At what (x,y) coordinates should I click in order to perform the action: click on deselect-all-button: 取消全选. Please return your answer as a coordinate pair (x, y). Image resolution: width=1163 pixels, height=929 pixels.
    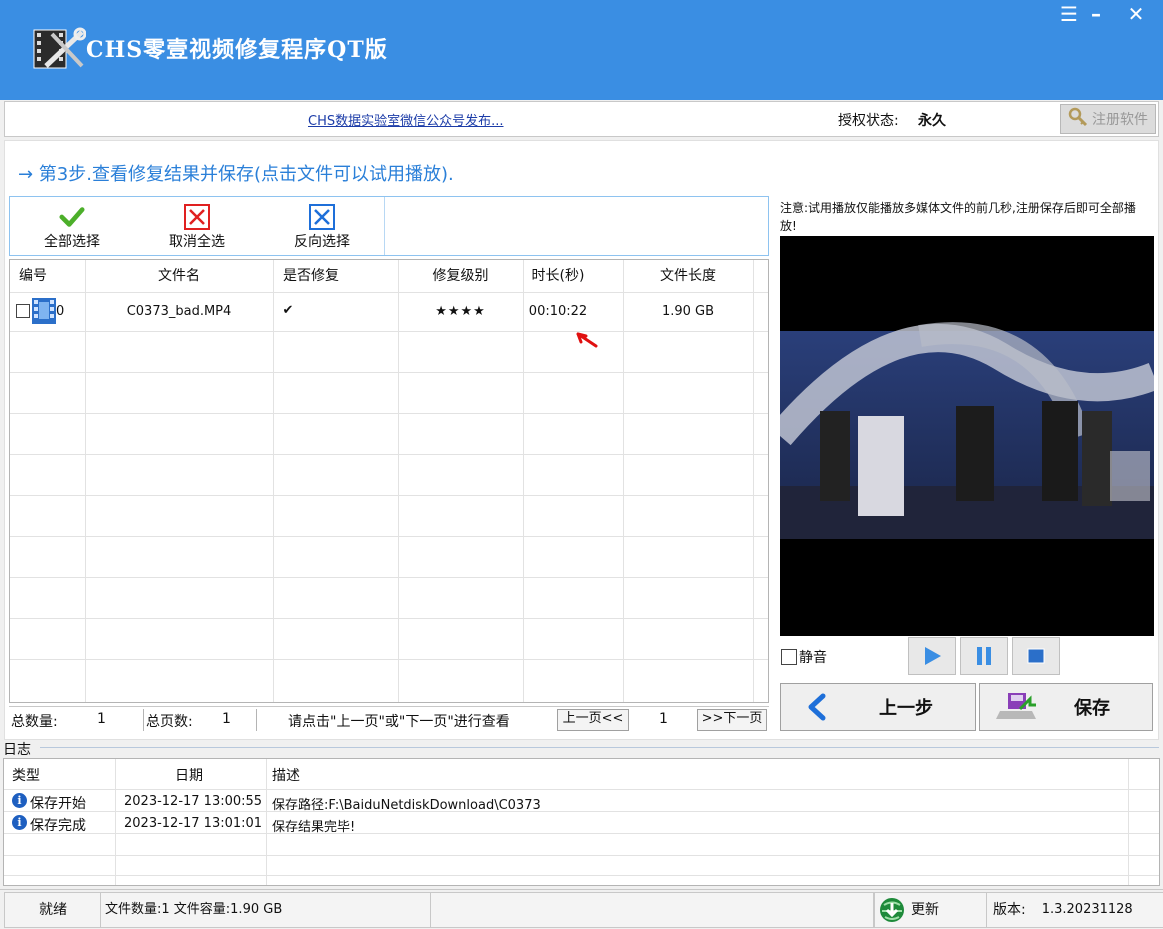
    Looking at the image, I should click on (197, 227).